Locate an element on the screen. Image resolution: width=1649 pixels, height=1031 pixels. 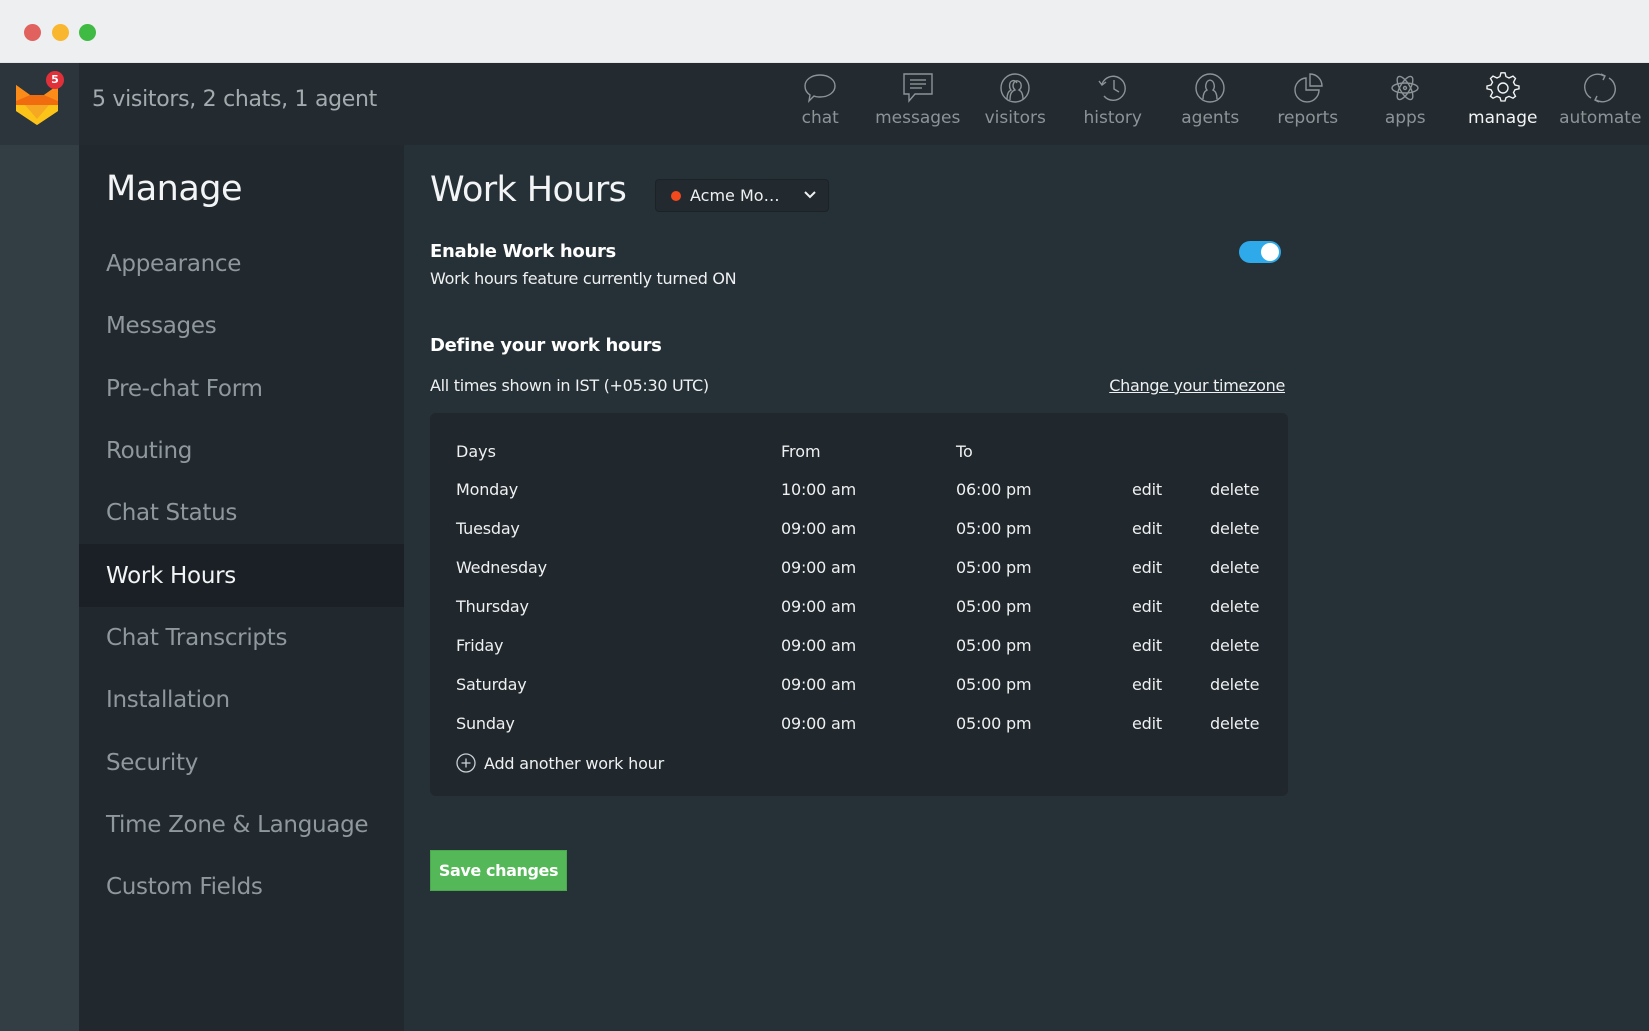
column-header-to: To is located at coordinates (964, 451).